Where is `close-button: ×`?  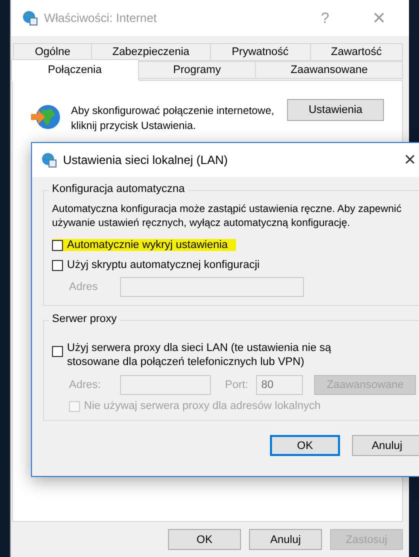
close-button: × is located at coordinates (409, 160).